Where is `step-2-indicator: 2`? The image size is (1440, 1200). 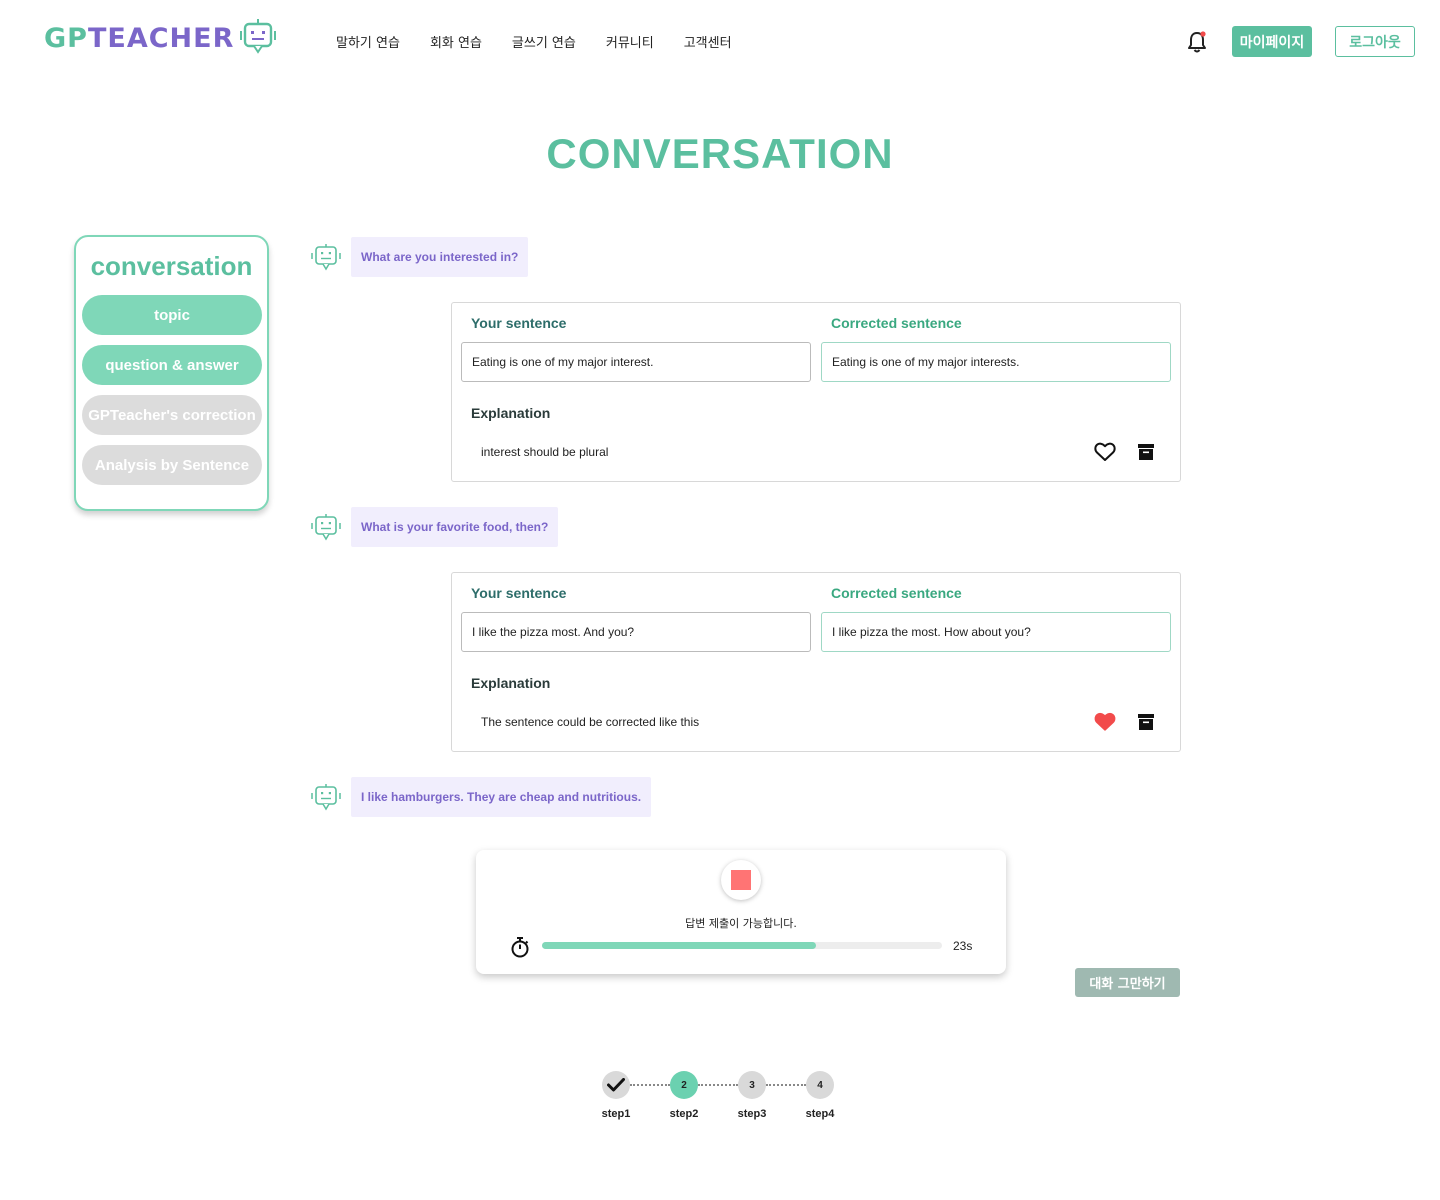
step-2-indicator: 2 is located at coordinates (684, 1085).